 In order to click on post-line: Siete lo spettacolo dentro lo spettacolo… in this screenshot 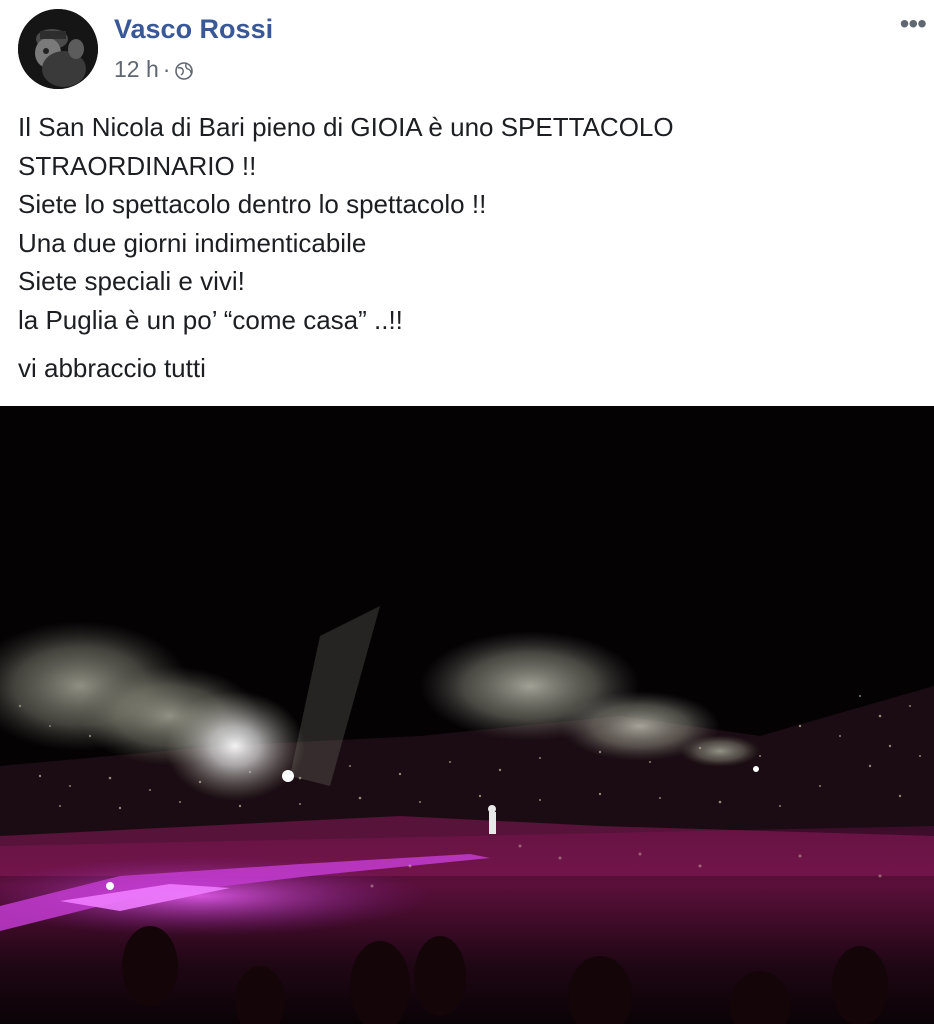, I will do `click(252, 204)`.